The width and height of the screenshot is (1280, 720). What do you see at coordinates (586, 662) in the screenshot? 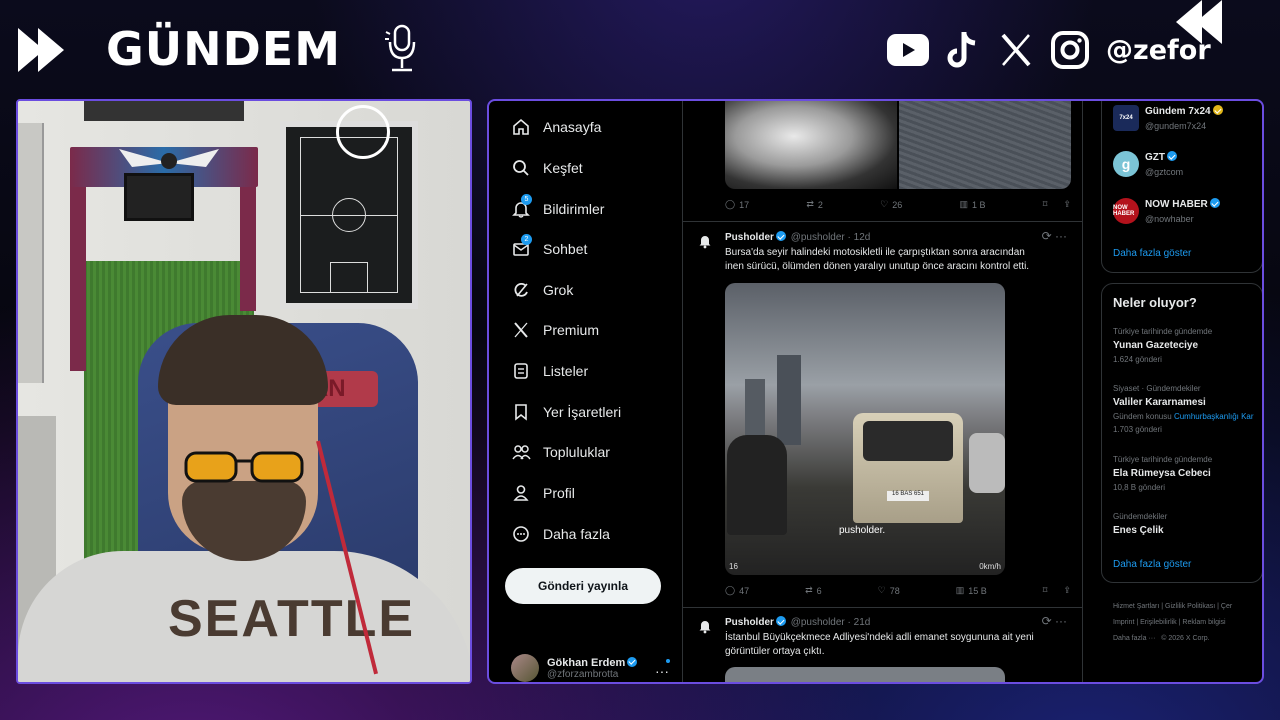
I see `account-name: Gökhan Erdem` at bounding box center [586, 662].